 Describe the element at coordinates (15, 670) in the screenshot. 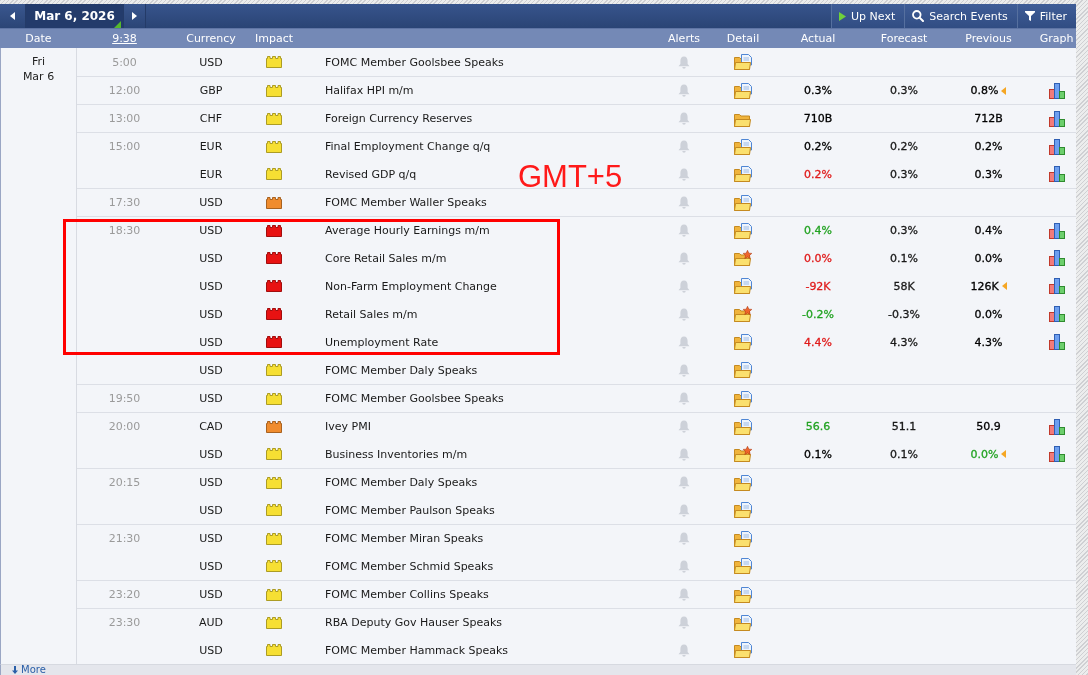

I see `down-arrow-icon` at that location.